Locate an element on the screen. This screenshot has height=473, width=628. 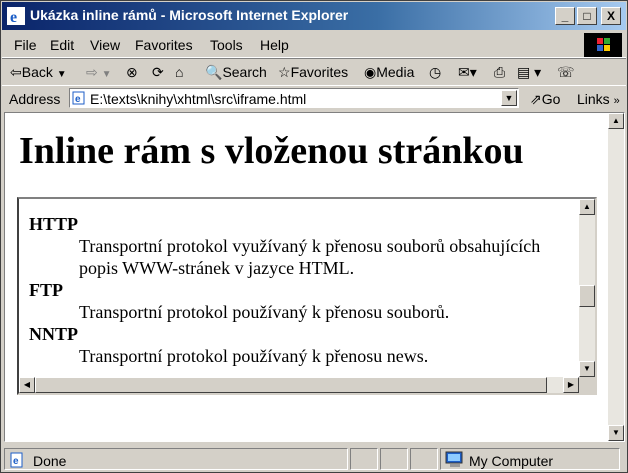
dropdown-arrow-icon: ▼ is located at coordinates (61, 74).